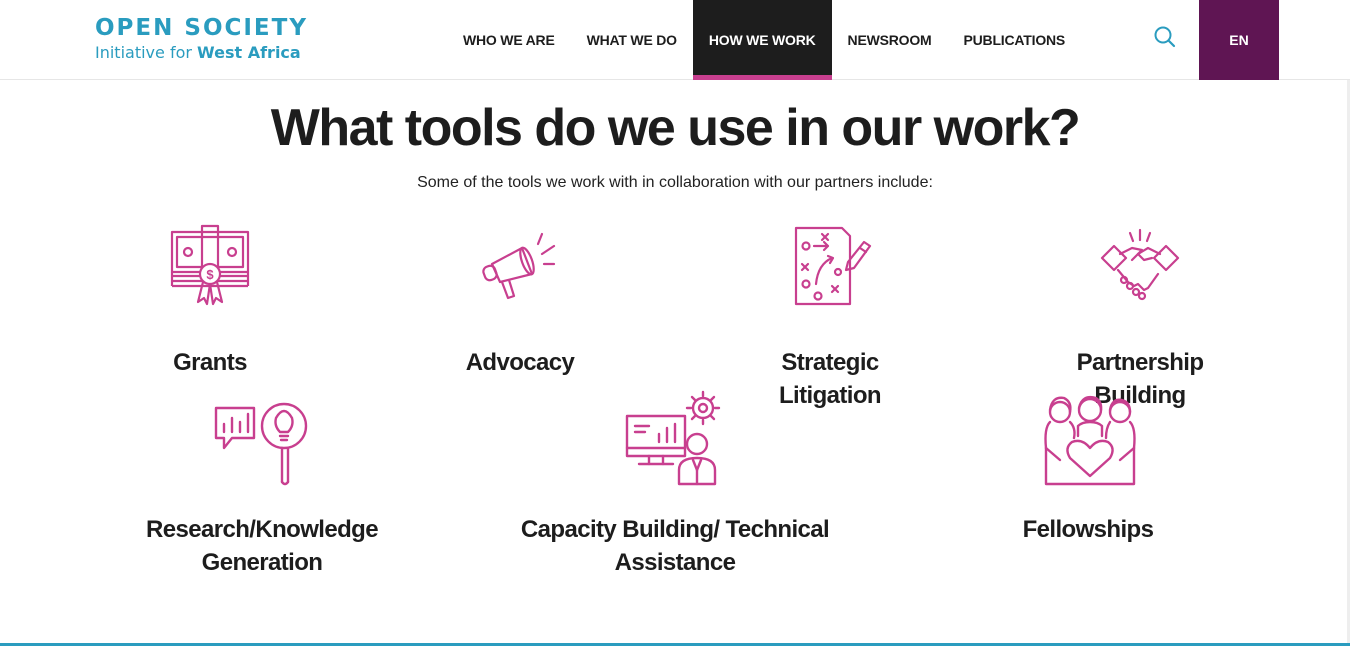 The height and width of the screenshot is (646, 1350). I want to click on tool-label-line2: Assistance, so click(675, 562).